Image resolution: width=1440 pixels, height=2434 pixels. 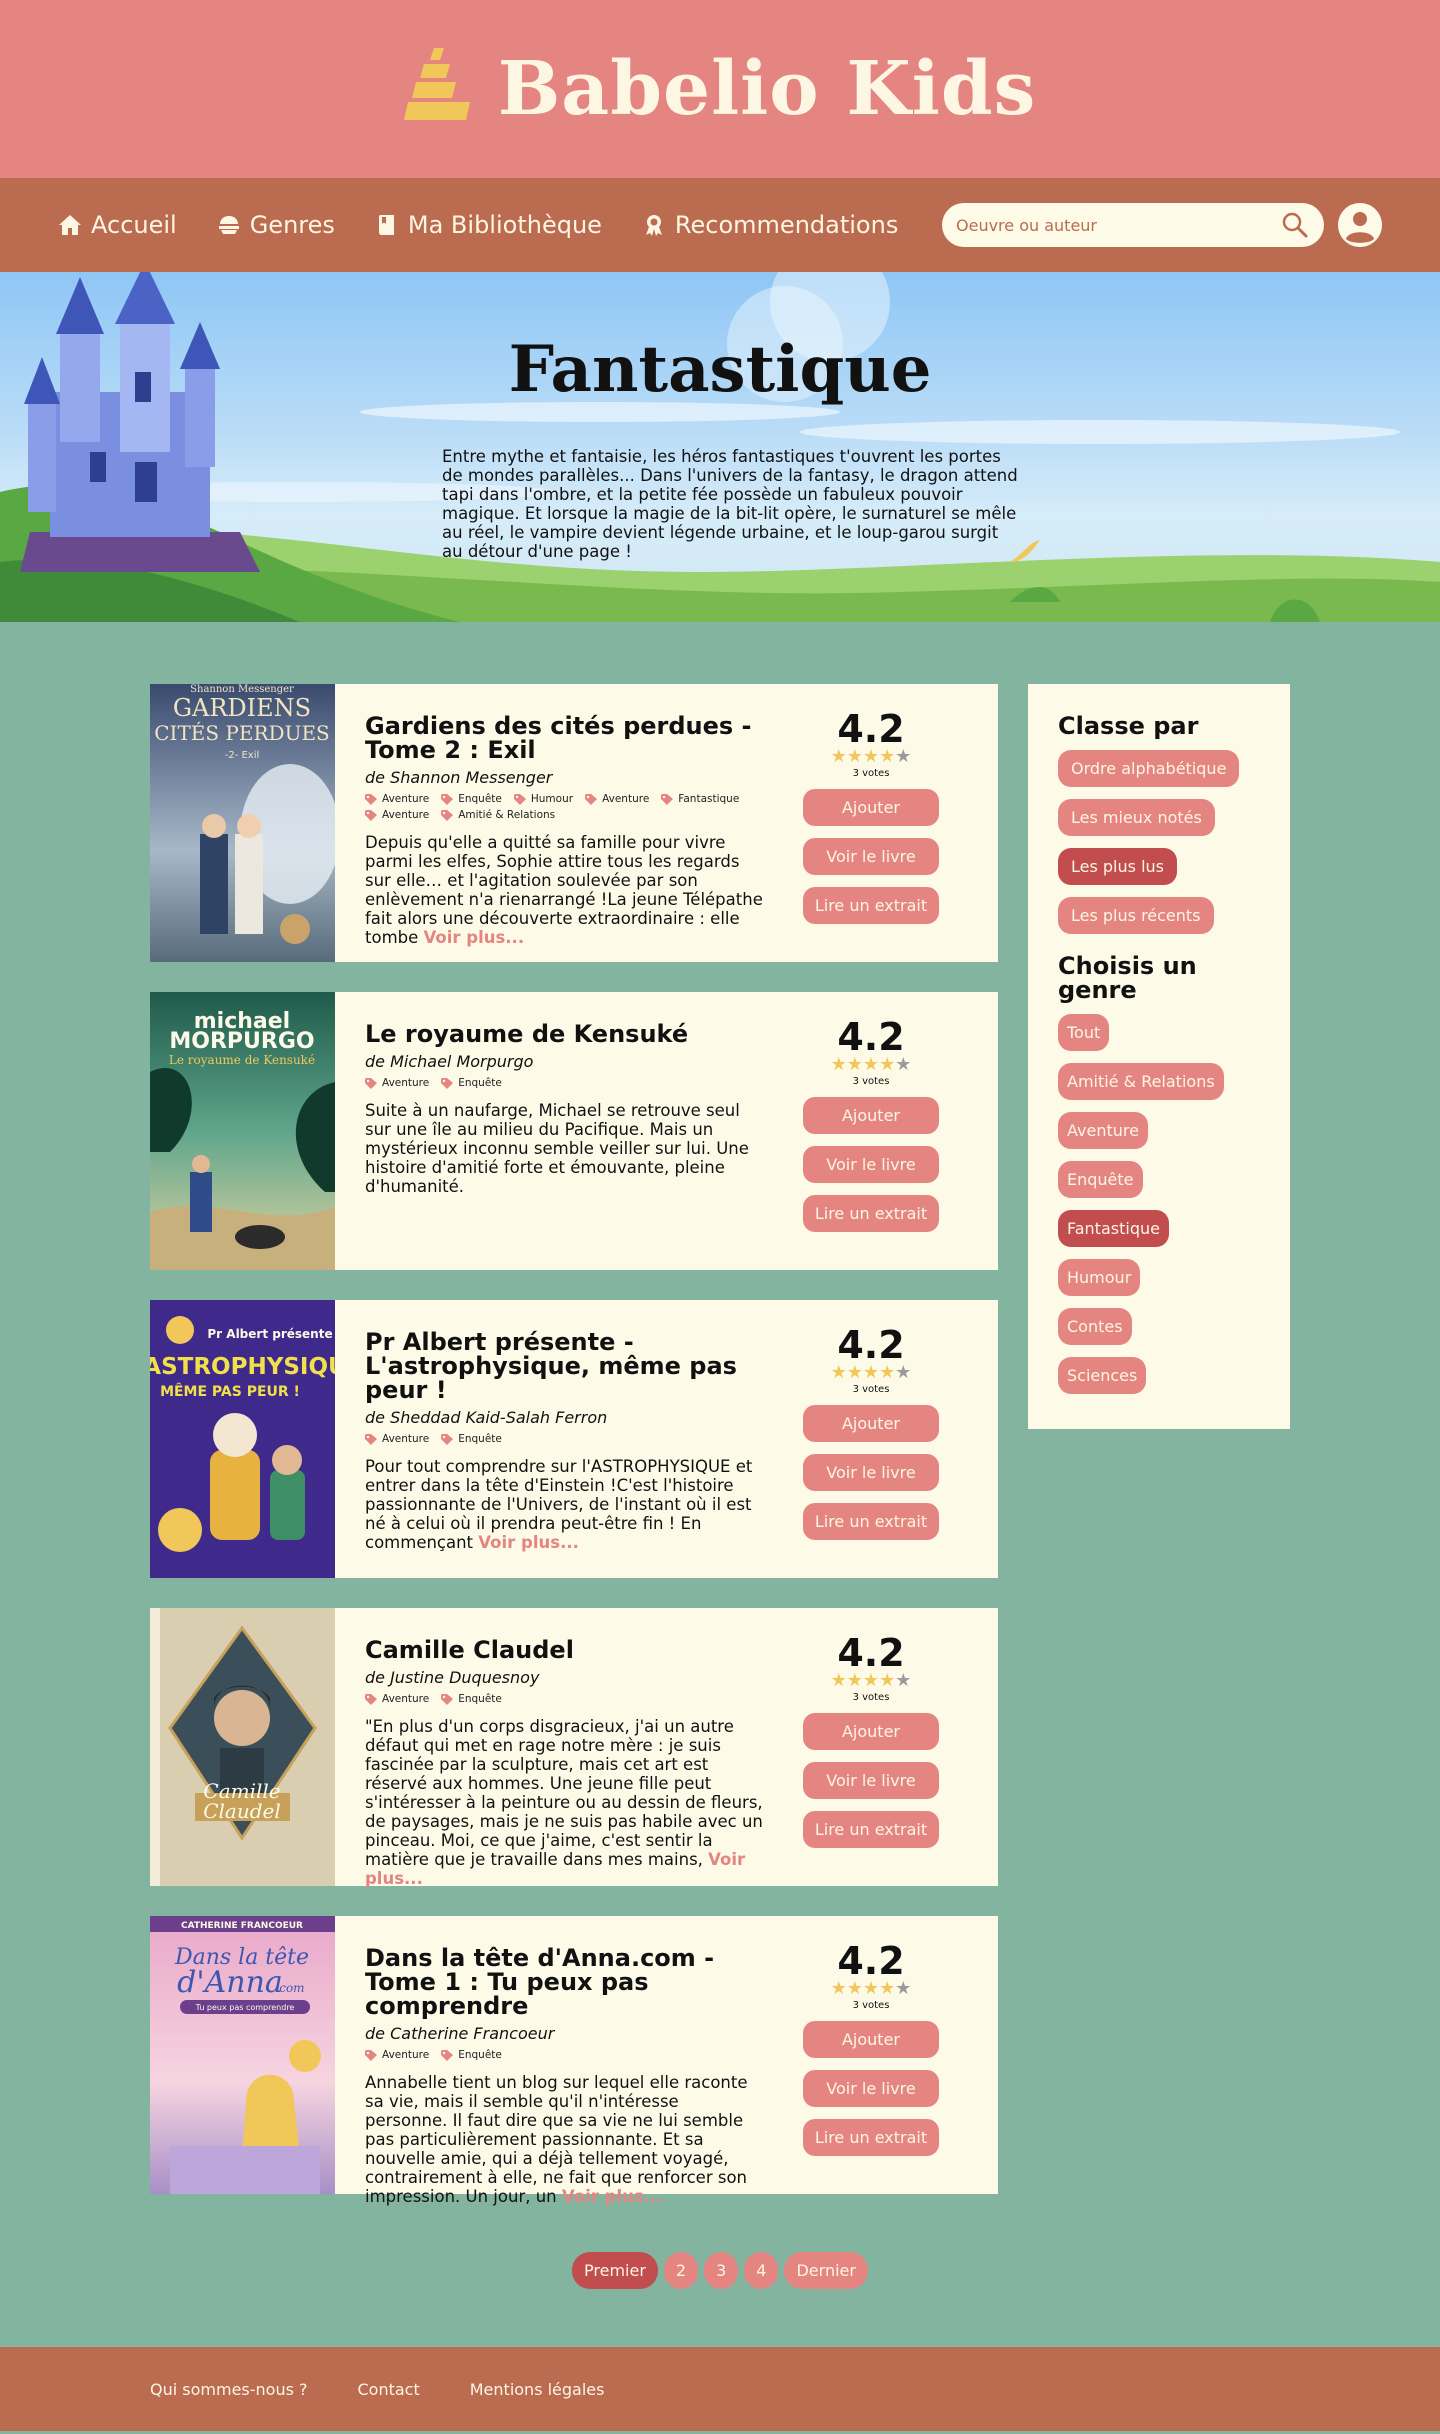 I want to click on genre-option-contes: Contes, so click(x=1095, y=1326).